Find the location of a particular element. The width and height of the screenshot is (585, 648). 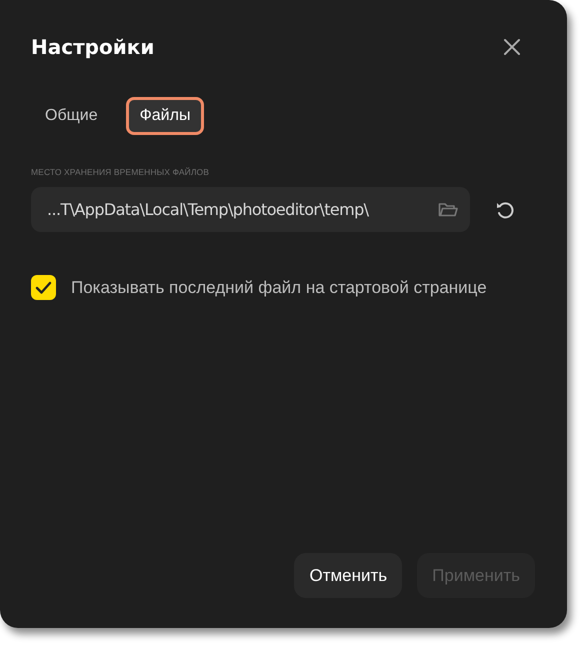

check-icon is located at coordinates (43, 287).